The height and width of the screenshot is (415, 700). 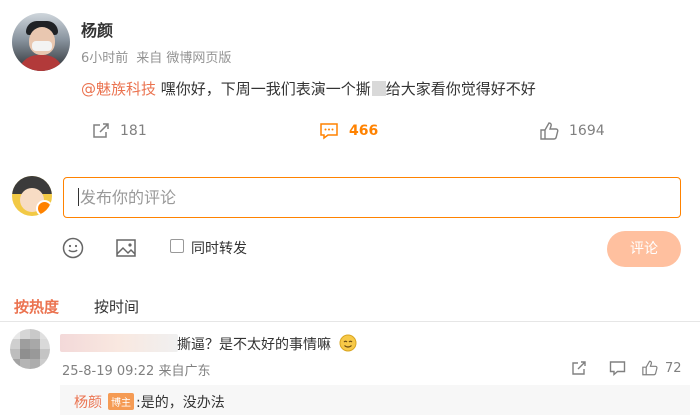 I want to click on post-time: 6小时前, so click(x=105, y=58).